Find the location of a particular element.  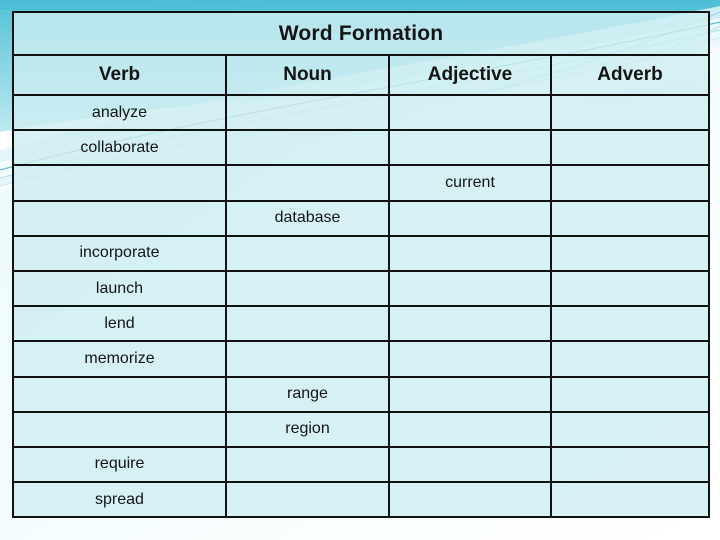

cell-noun: region is located at coordinates (307, 429).